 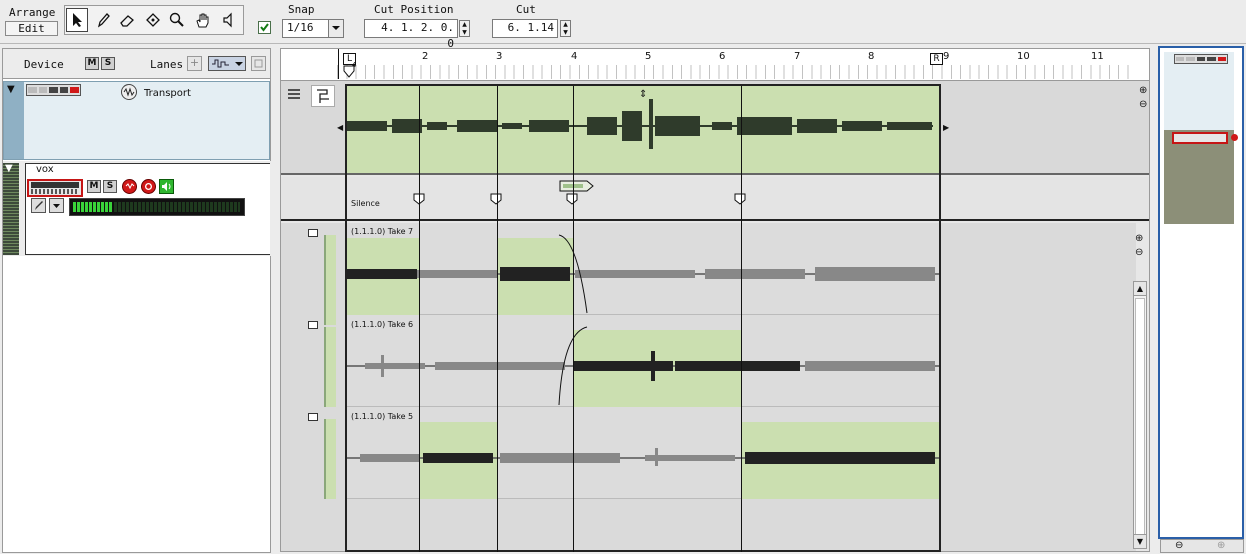 What do you see at coordinates (797, 56) in the screenshot?
I see `bar-7-label: 7` at bounding box center [797, 56].